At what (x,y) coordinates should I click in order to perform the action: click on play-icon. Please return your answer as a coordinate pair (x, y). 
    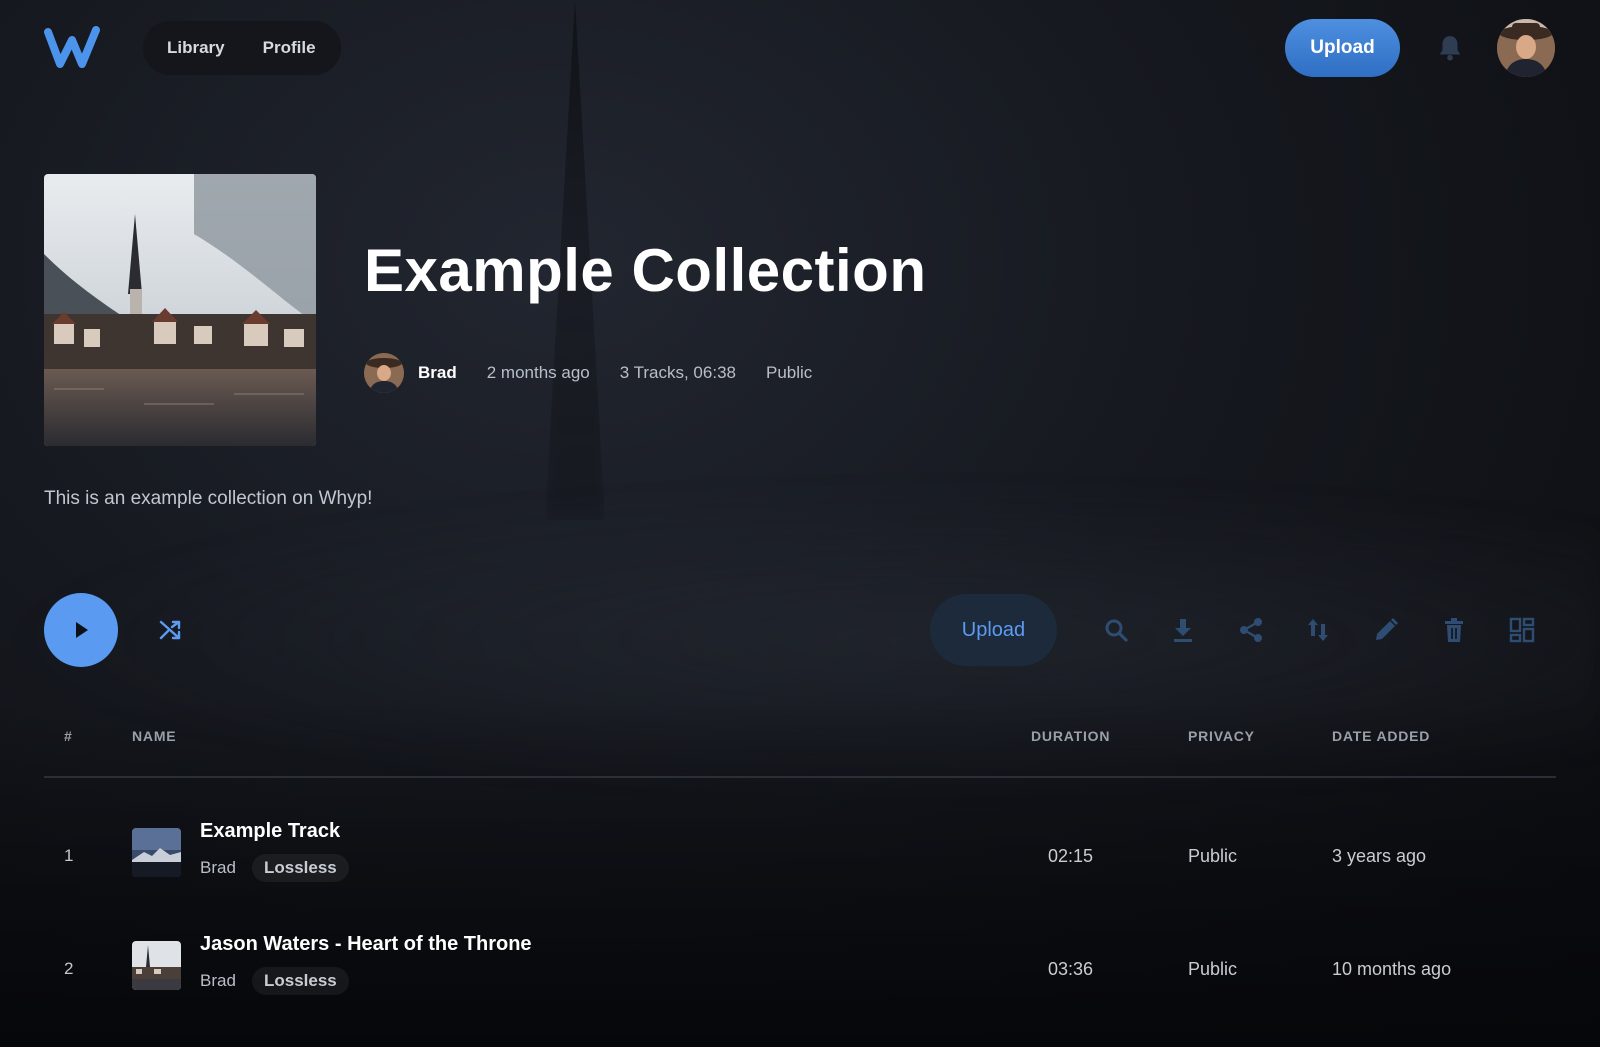
    Looking at the image, I should click on (82, 630).